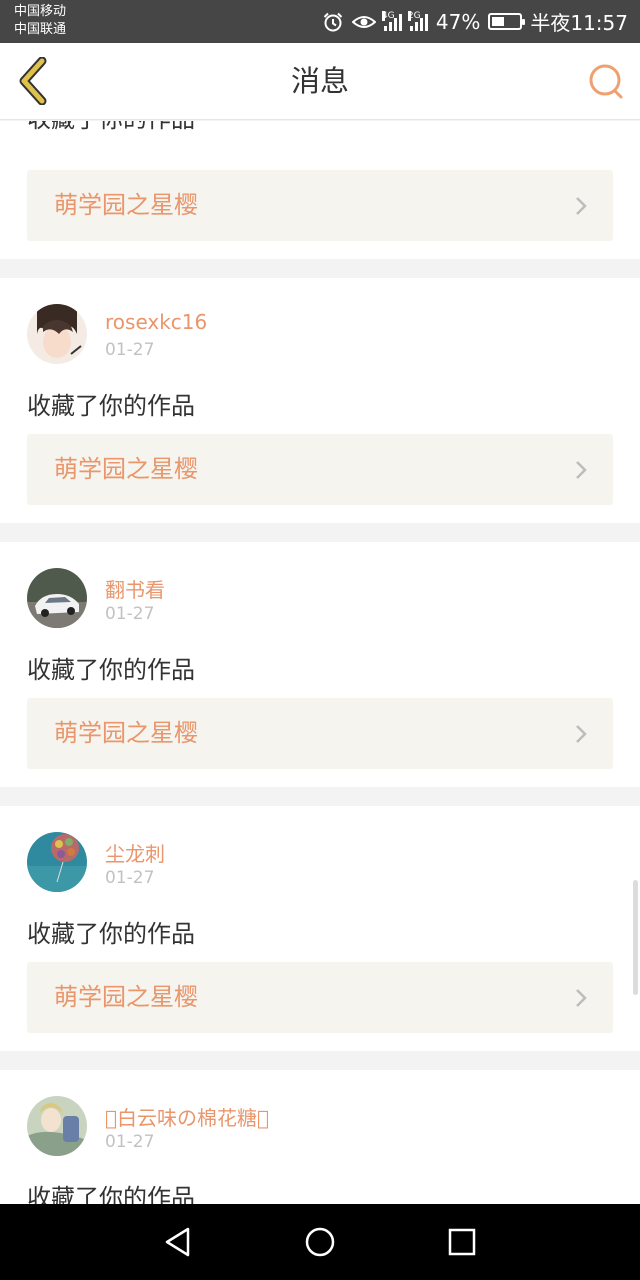  I want to click on battery-percent: 47%, so click(458, 21).